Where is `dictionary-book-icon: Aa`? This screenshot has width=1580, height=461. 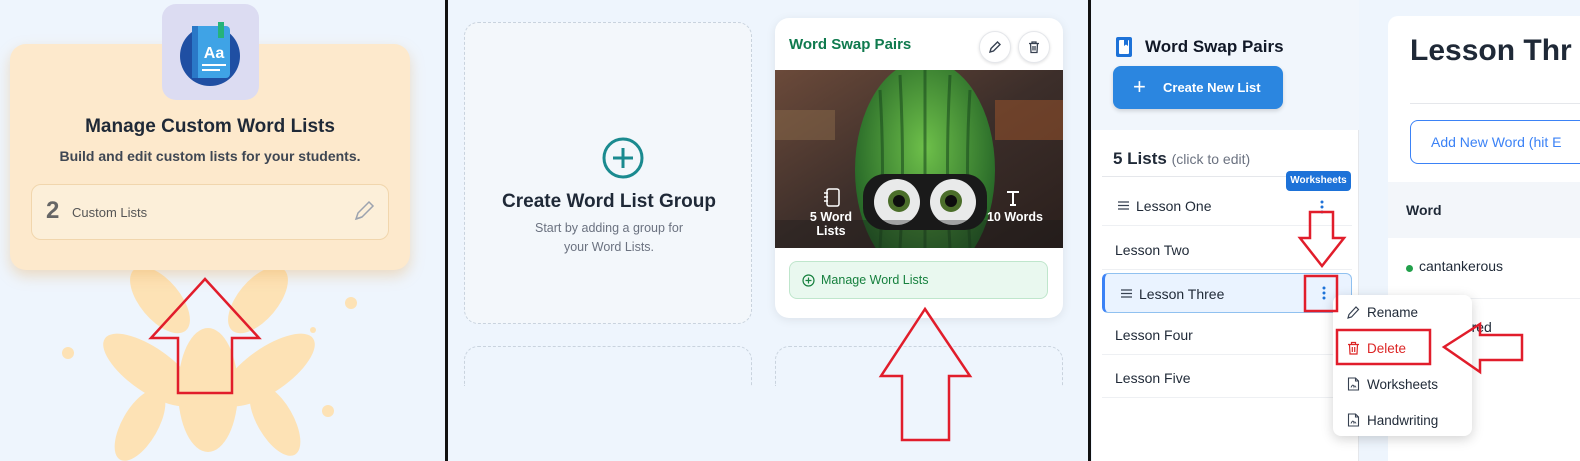 dictionary-book-icon: Aa is located at coordinates (210, 54).